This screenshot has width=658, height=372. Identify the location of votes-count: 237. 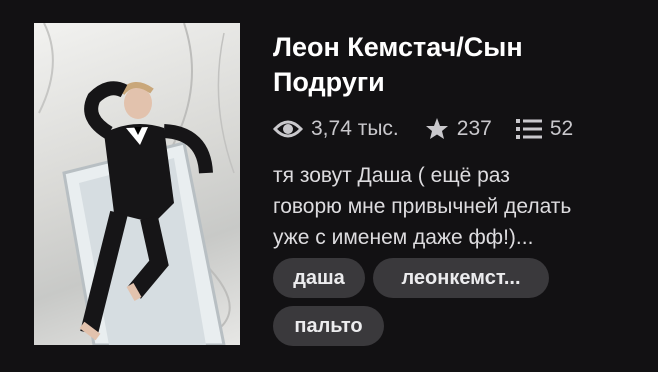
(474, 128).